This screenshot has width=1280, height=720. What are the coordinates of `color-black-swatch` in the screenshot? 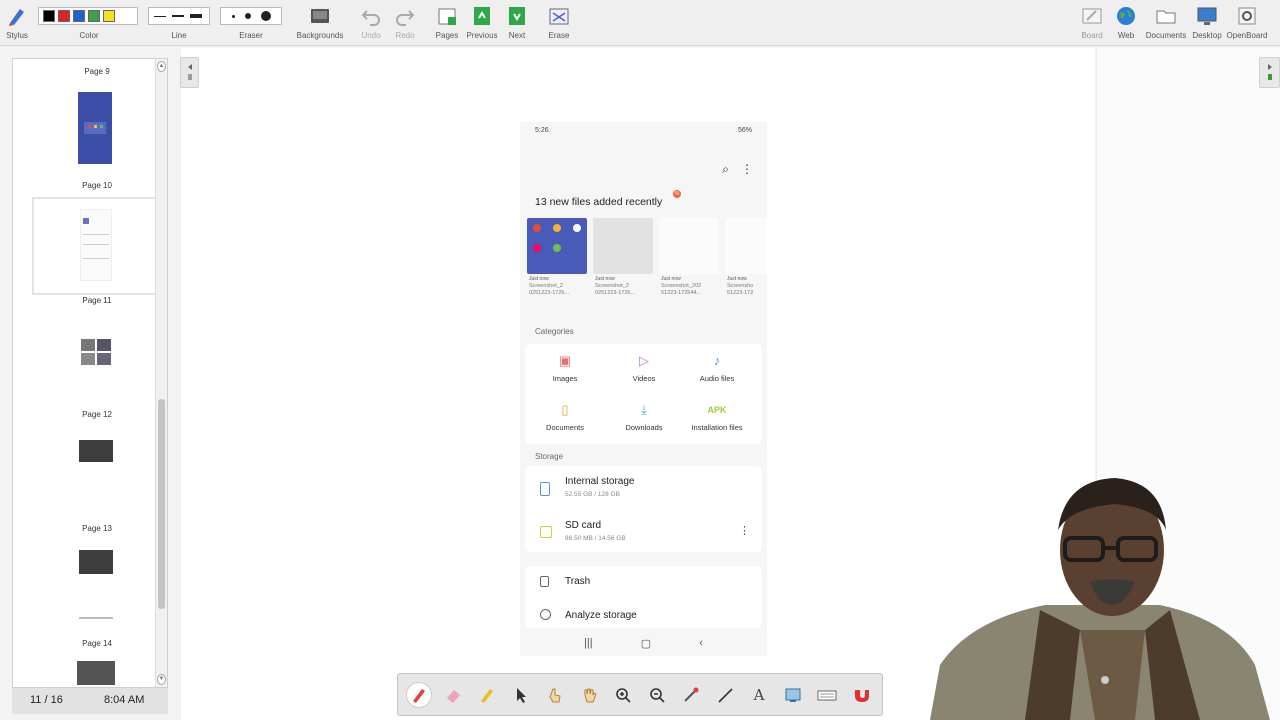 It's located at (49, 16).